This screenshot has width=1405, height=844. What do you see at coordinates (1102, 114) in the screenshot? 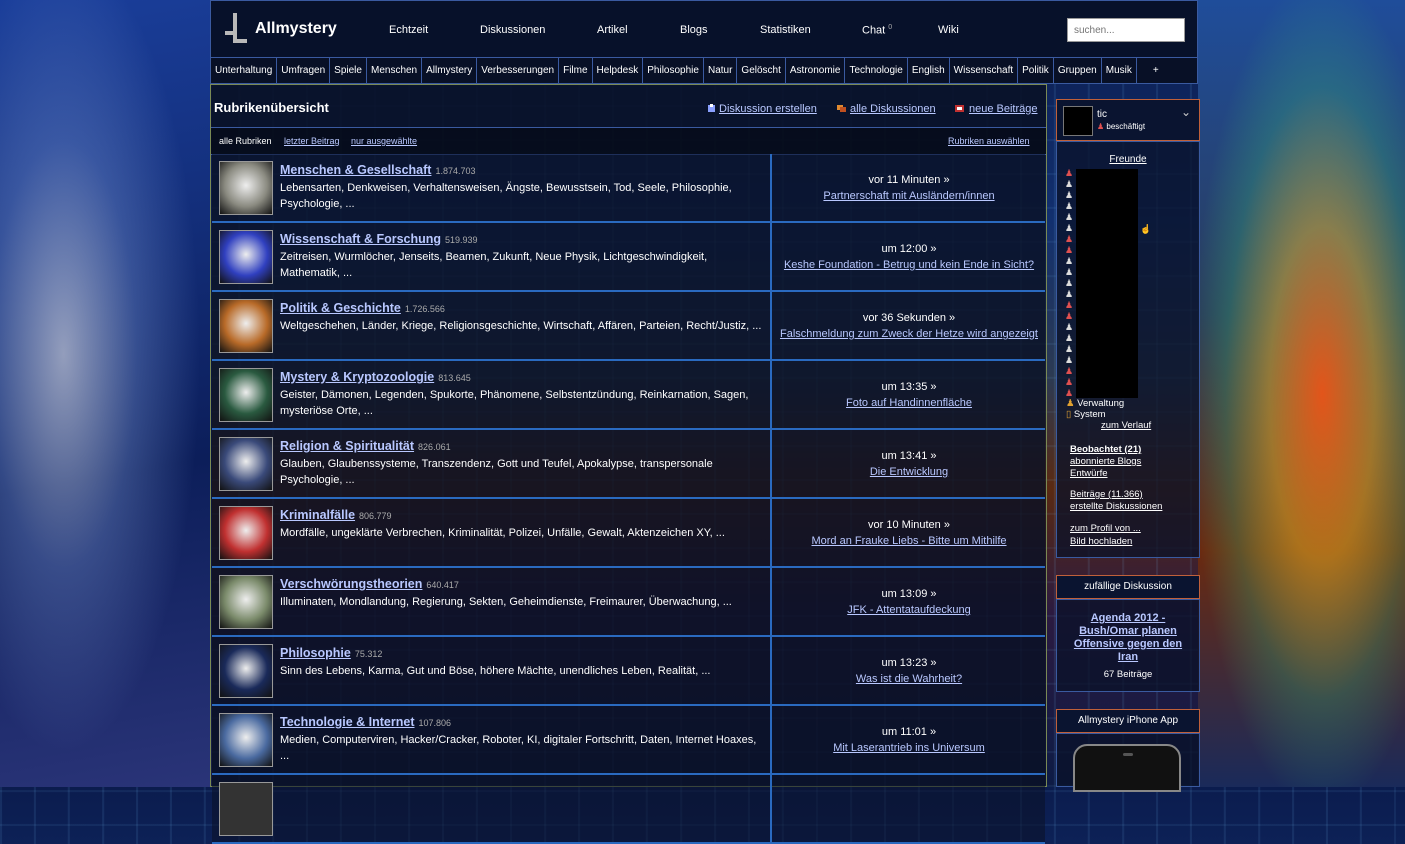
I see `username: tic` at bounding box center [1102, 114].